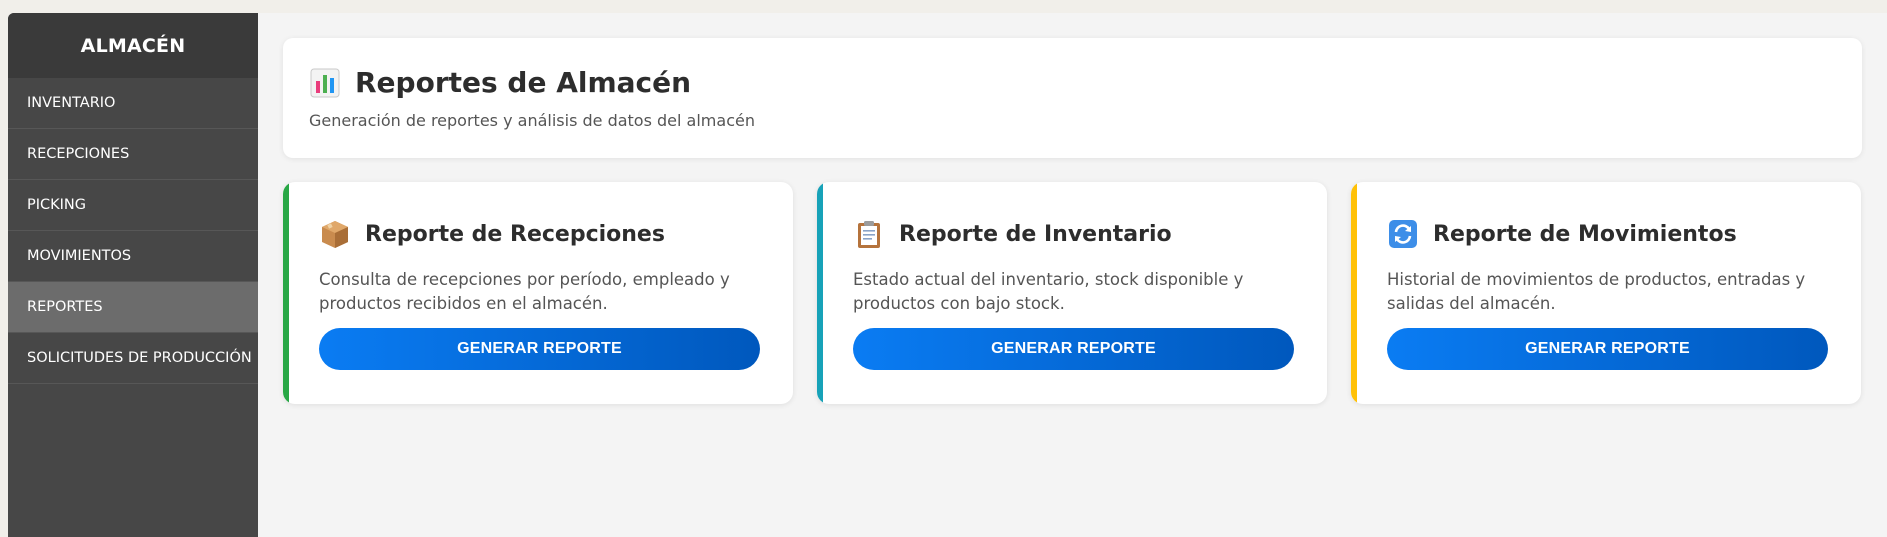 This screenshot has width=1887, height=537. Describe the element at coordinates (133, 45) in the screenshot. I see `sidebar-title: ALMACÉN` at that location.